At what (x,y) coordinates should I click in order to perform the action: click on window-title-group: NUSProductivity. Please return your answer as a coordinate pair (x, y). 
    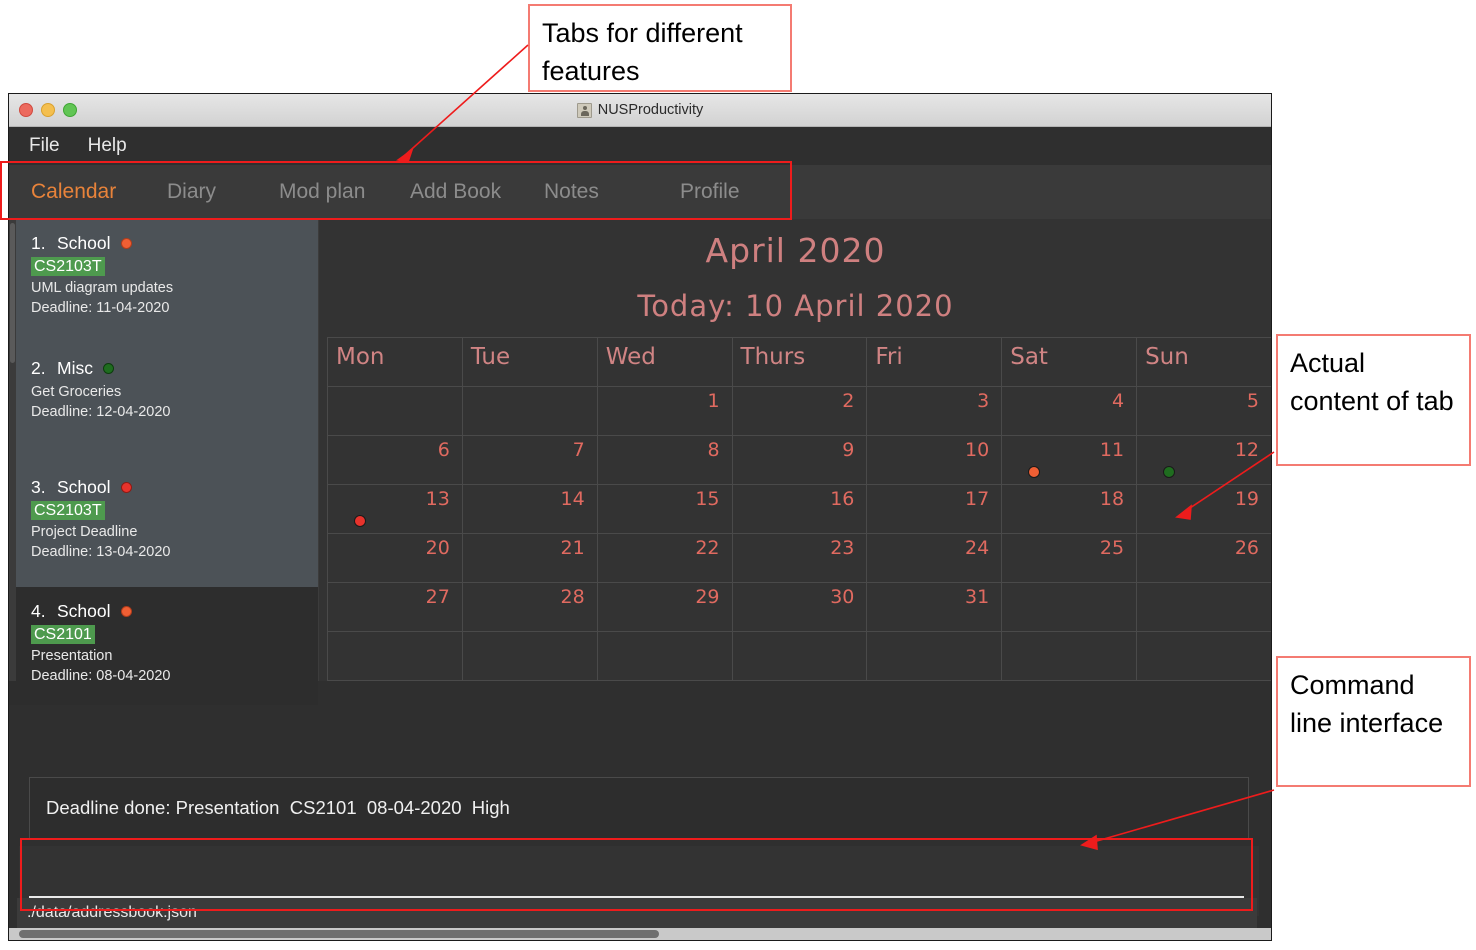
    Looking at the image, I should click on (640, 110).